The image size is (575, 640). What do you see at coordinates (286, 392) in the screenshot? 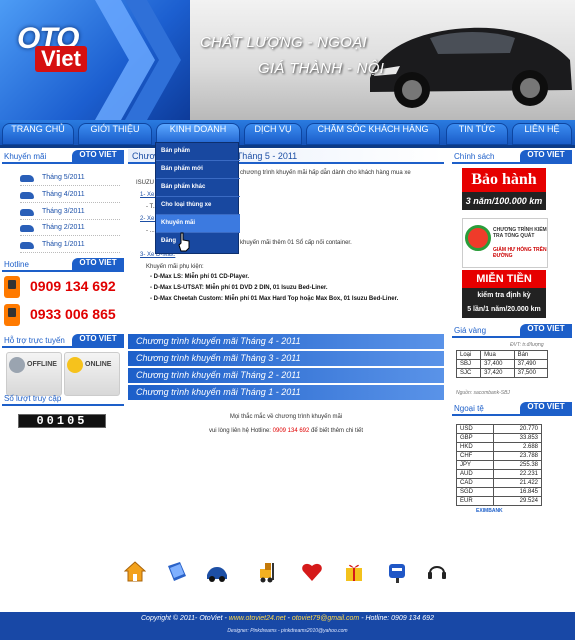
I see `promo-month-bar: Chương trình khuyến mãi Tháng 1 - 2011` at bounding box center [286, 392].